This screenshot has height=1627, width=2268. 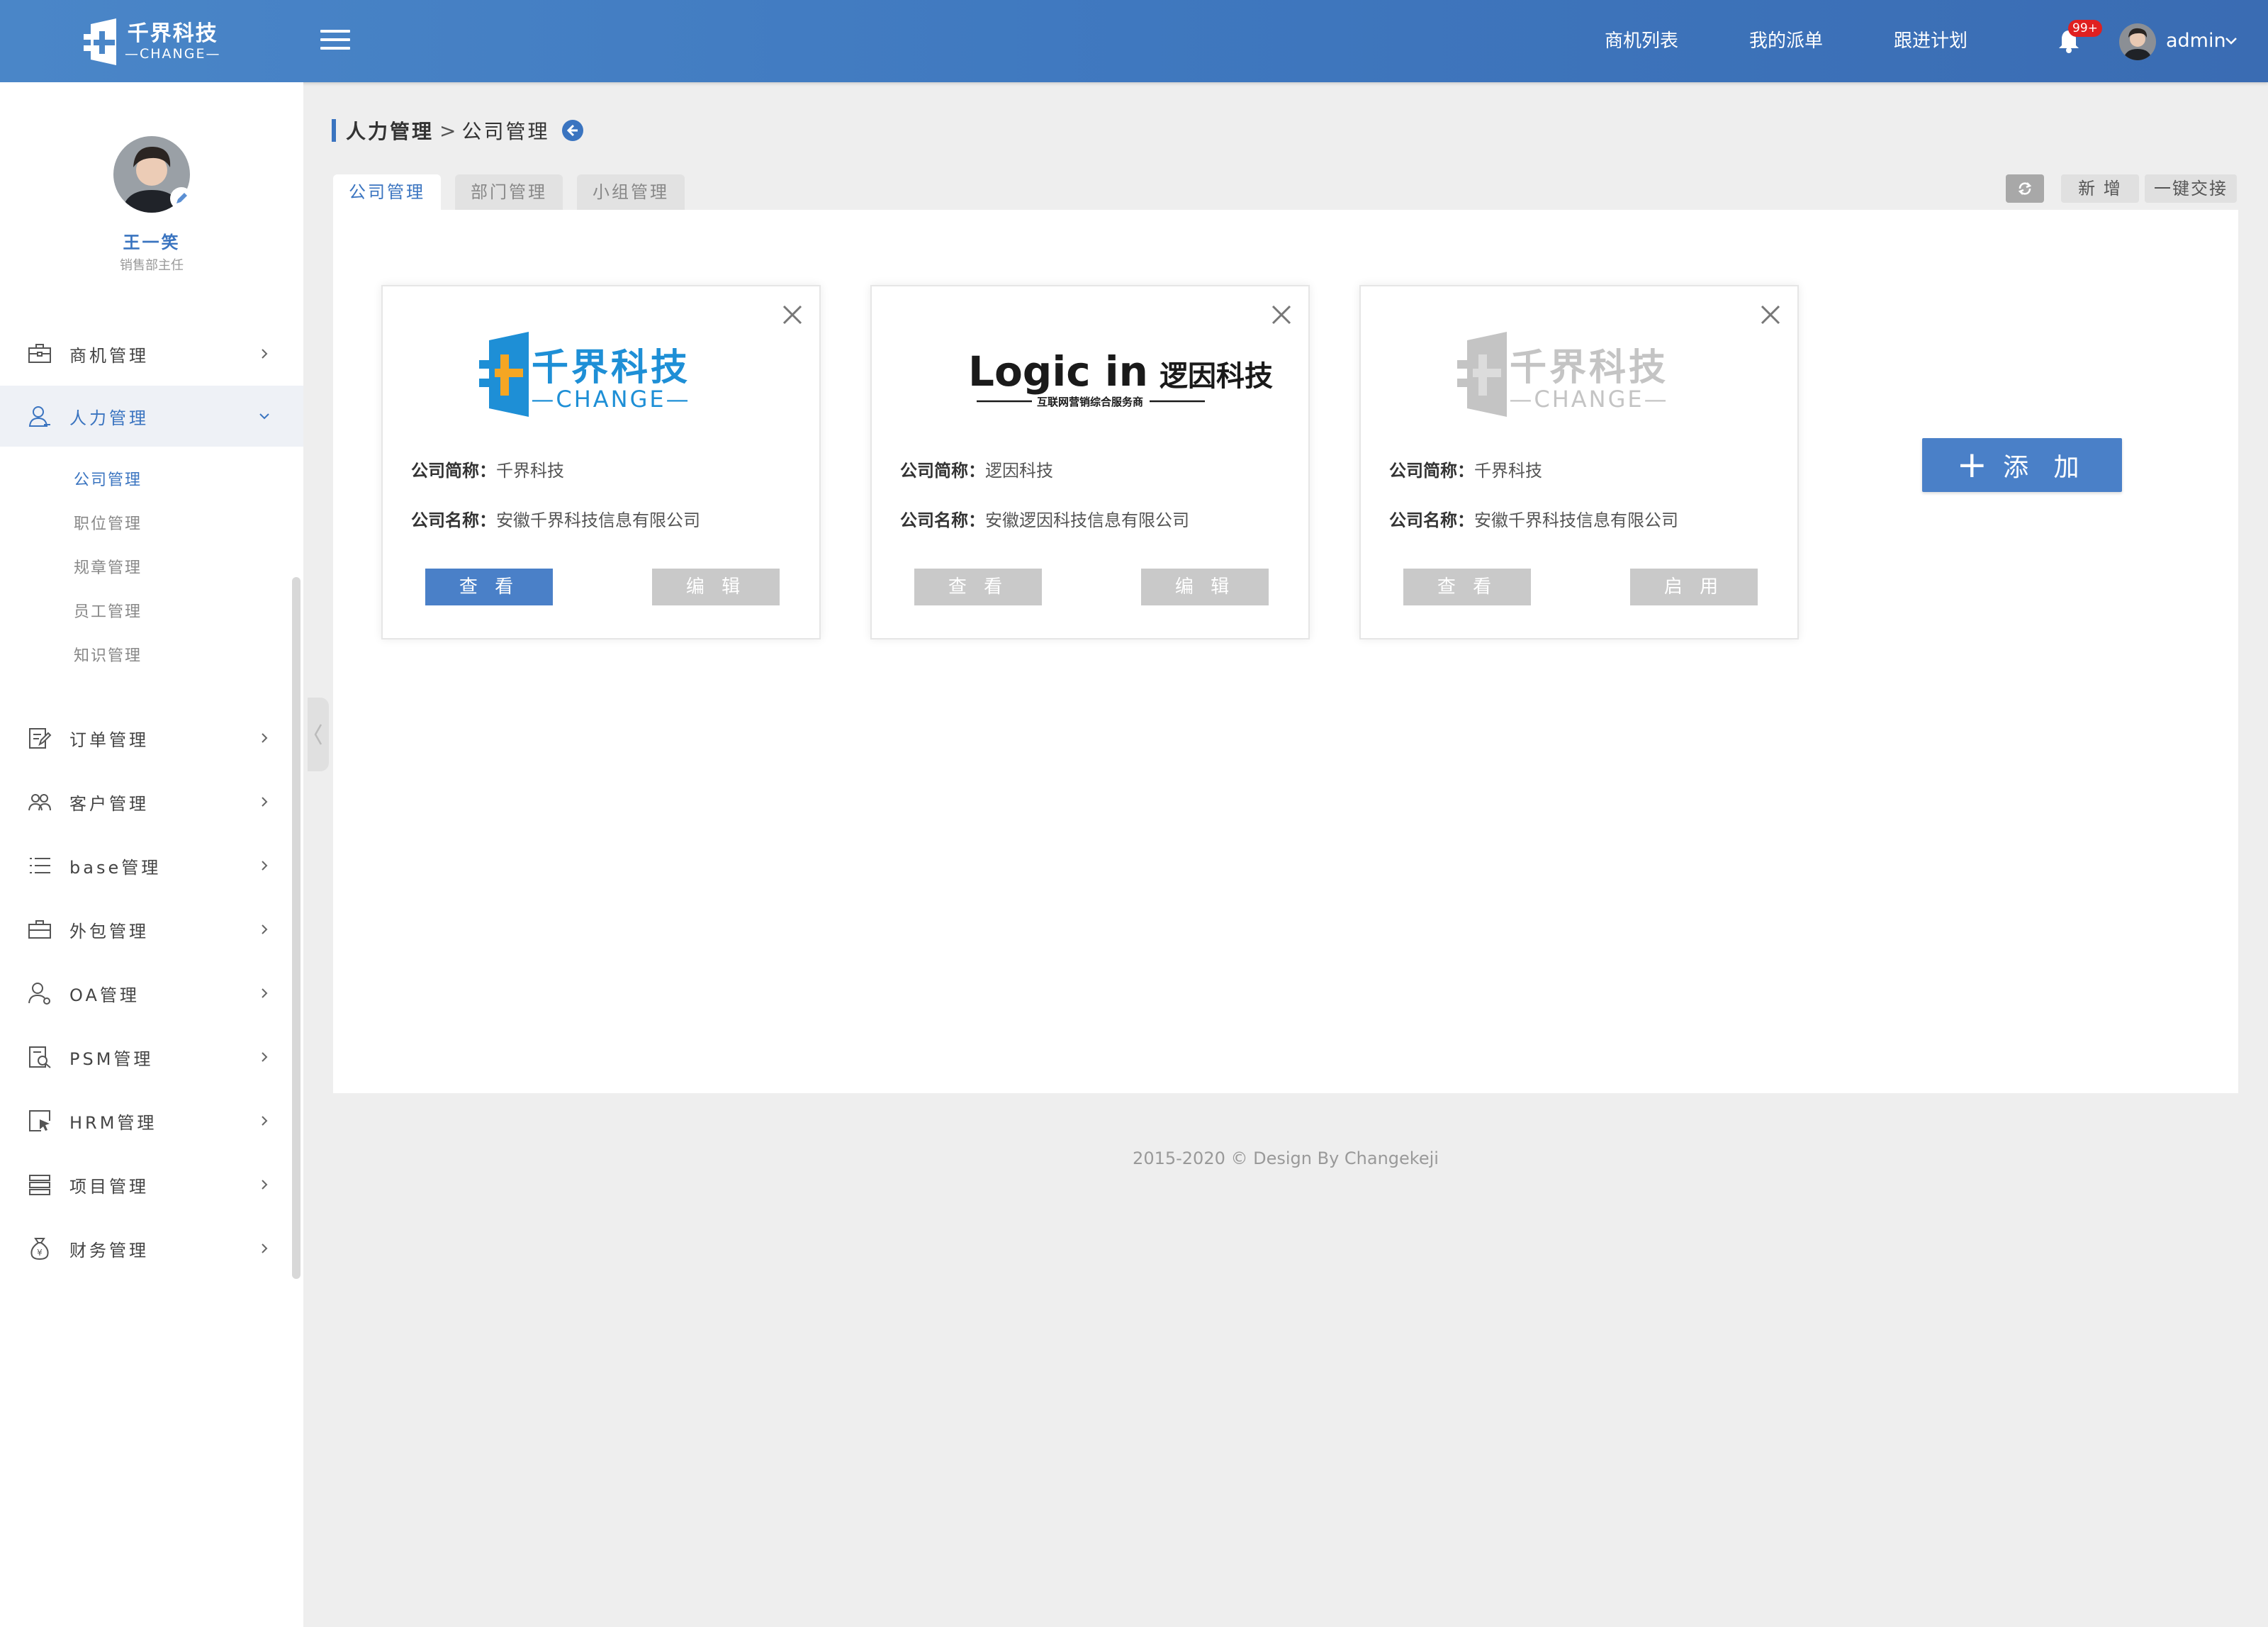 I want to click on breadcrumb: 人力管理 > 公司管理, so click(x=458, y=130).